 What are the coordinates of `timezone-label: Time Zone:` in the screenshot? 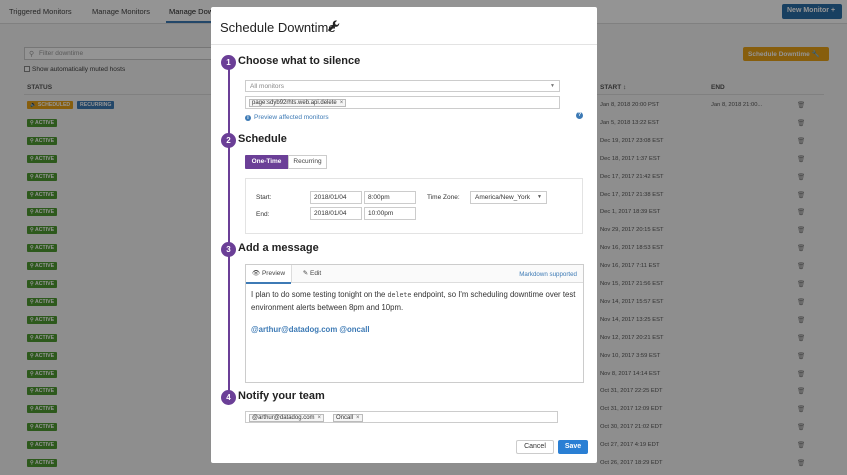 It's located at (443, 197).